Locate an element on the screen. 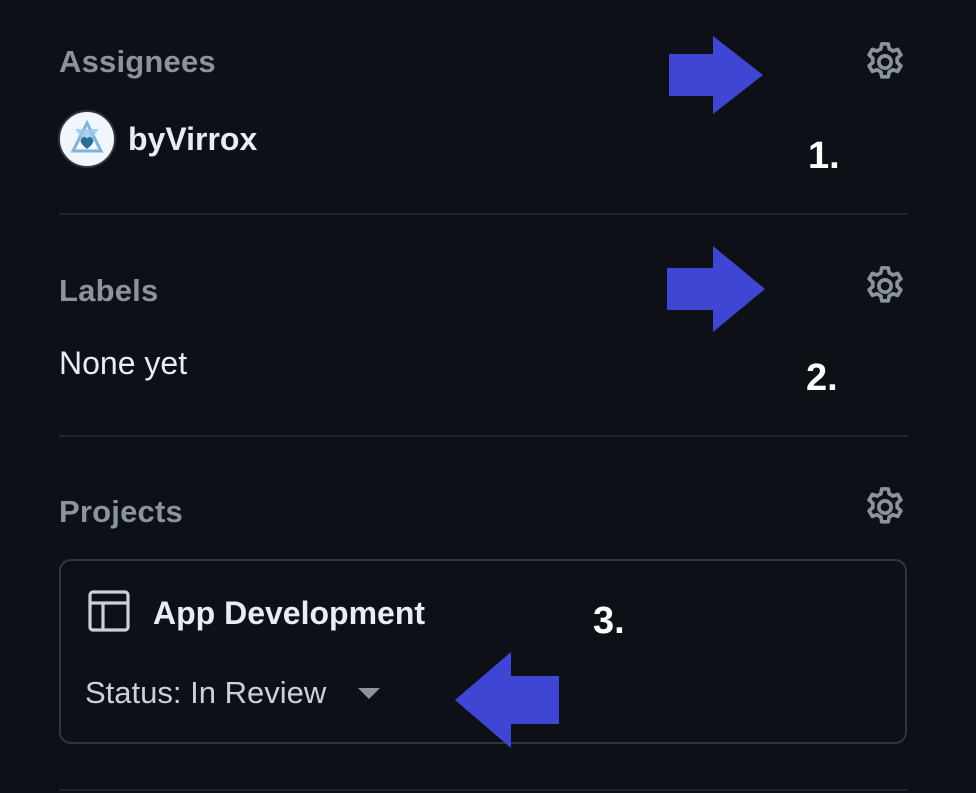 The width and height of the screenshot is (976, 793). project-name-link: App Development is located at coordinates (289, 613).